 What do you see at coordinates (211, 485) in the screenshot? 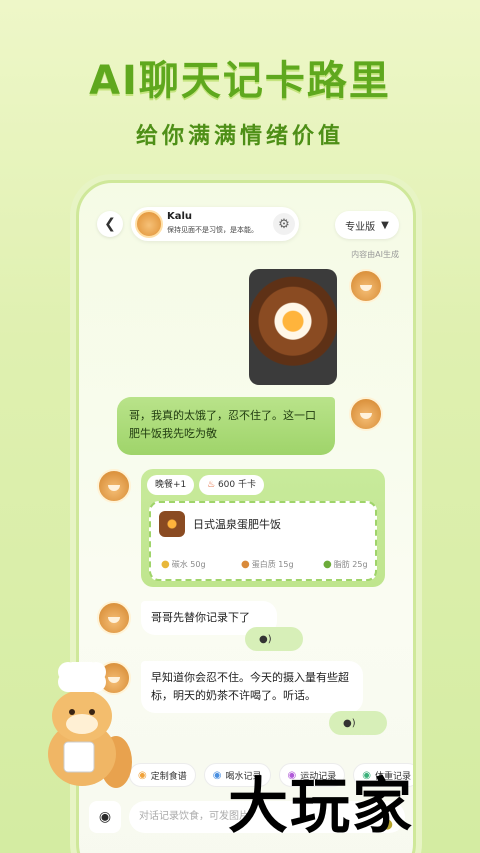
I see `fire-icon: ♨` at bounding box center [211, 485].